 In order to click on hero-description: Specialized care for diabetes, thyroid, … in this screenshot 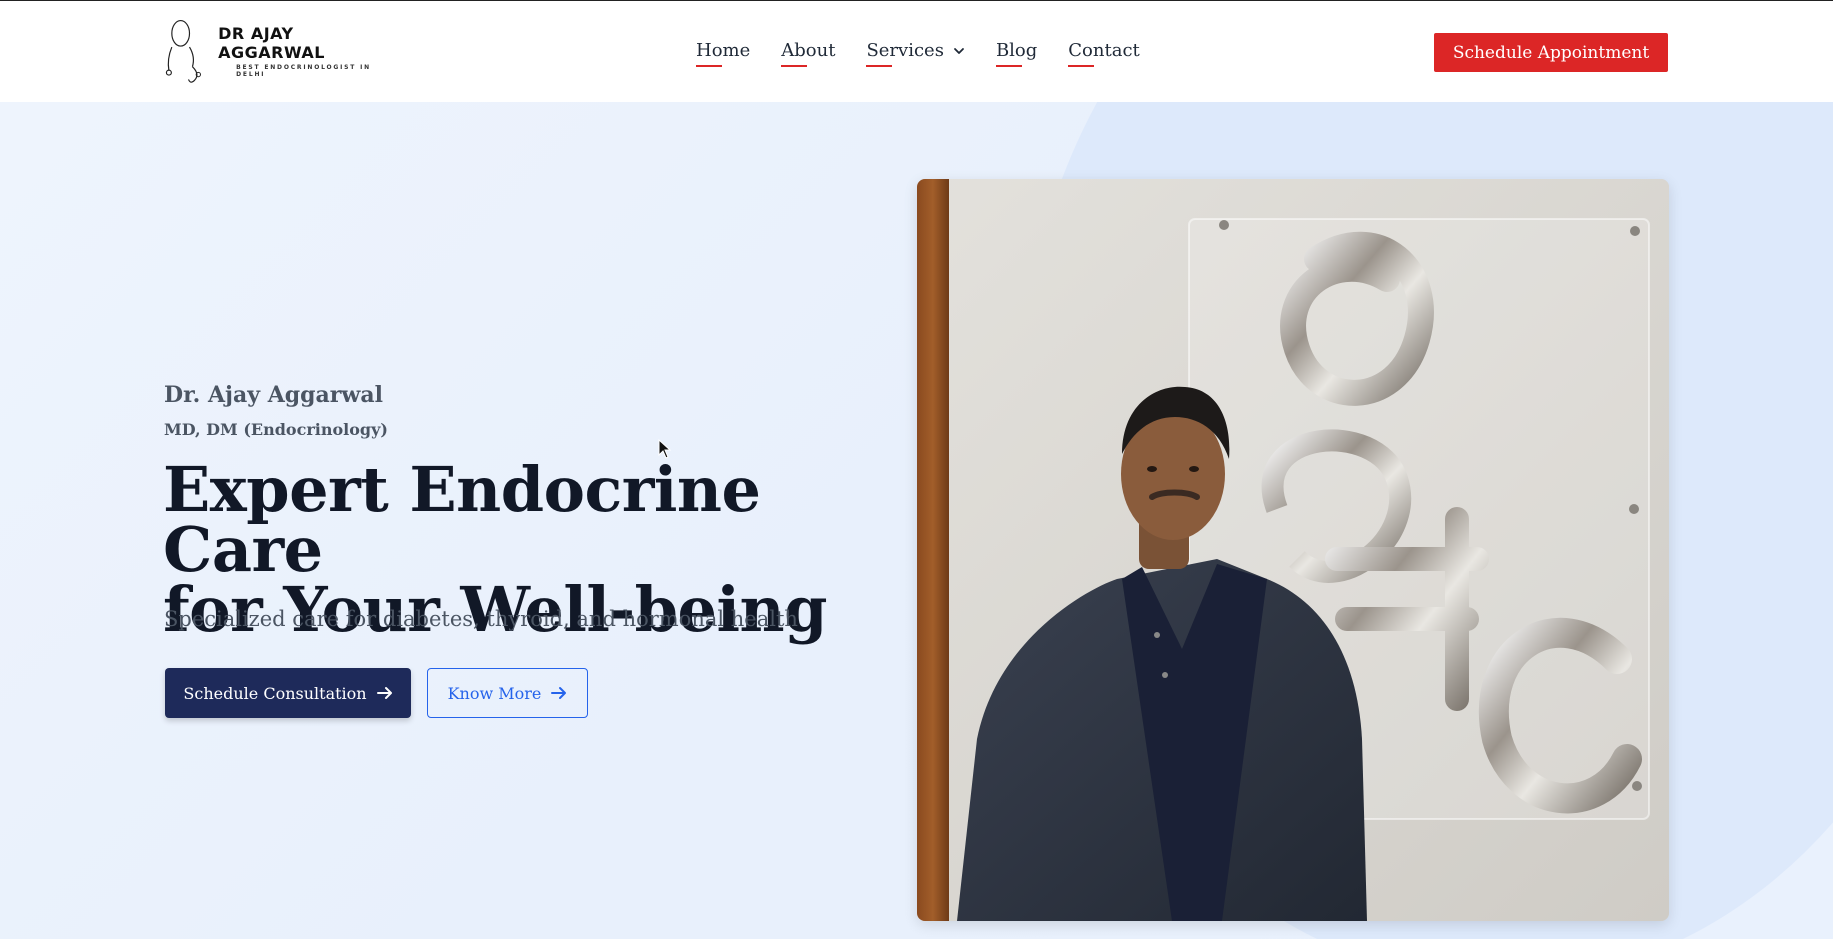, I will do `click(481, 619)`.